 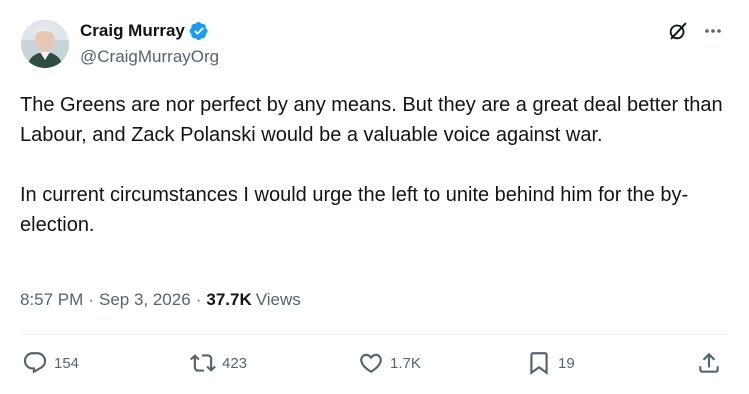 What do you see at coordinates (199, 31) in the screenshot?
I see `verified-badge-icon` at bounding box center [199, 31].